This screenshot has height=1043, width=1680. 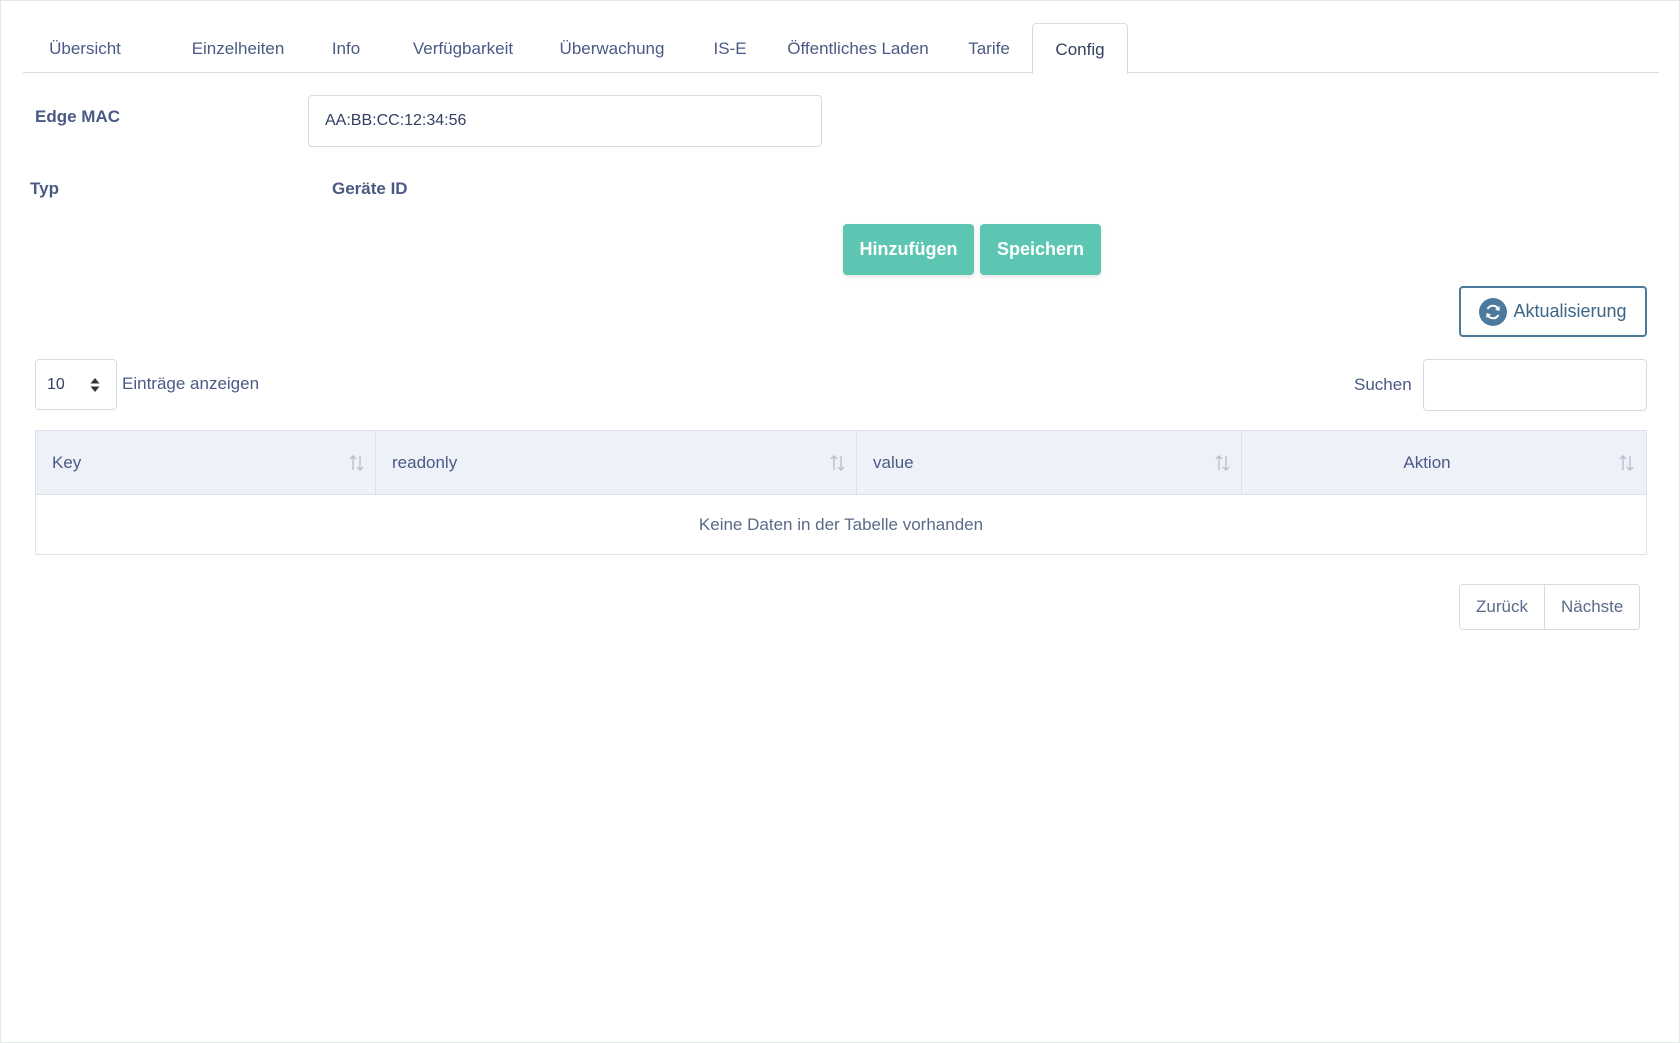 I want to click on table-header: Key readonly value Aktion, so click(x=841, y=463).